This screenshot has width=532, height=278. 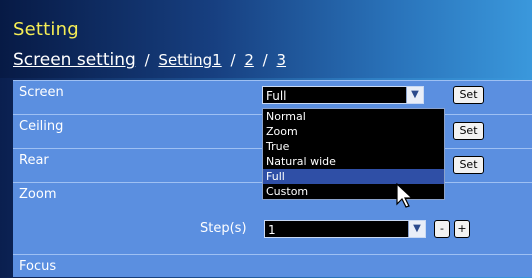 I want to click on zoom-minus-button: -, so click(x=442, y=229).